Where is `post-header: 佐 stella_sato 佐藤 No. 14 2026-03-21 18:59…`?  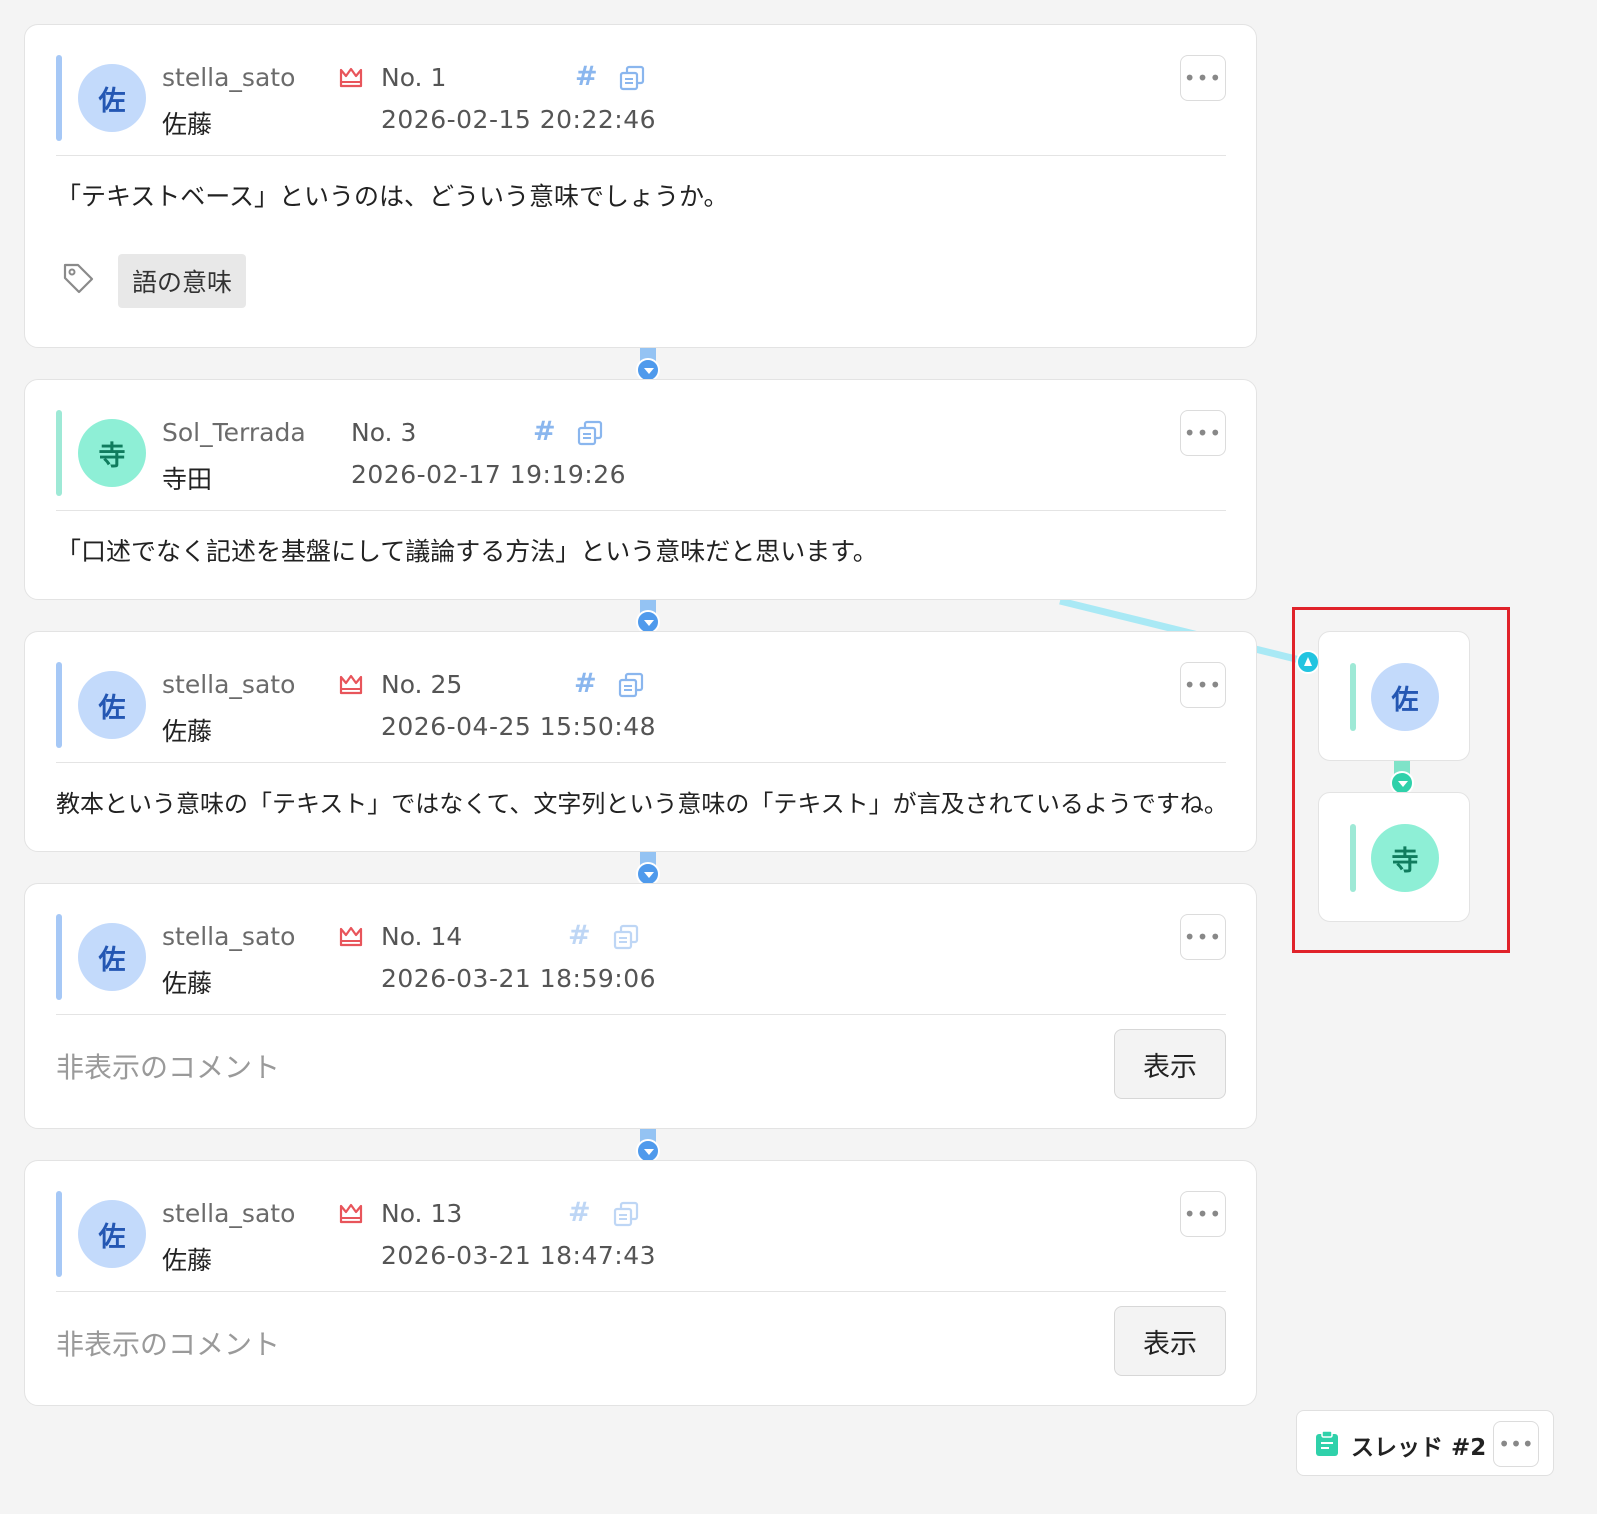
post-header: 佐 stella_sato 佐藤 No. 14 2026-03-21 18:59… is located at coordinates (641, 957).